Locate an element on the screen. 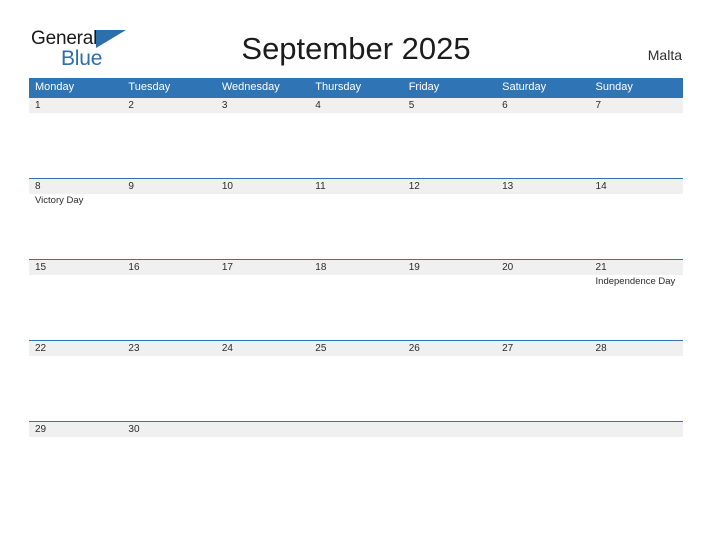  week-row: 1 2 3 4 5 6 7 is located at coordinates (356, 137).